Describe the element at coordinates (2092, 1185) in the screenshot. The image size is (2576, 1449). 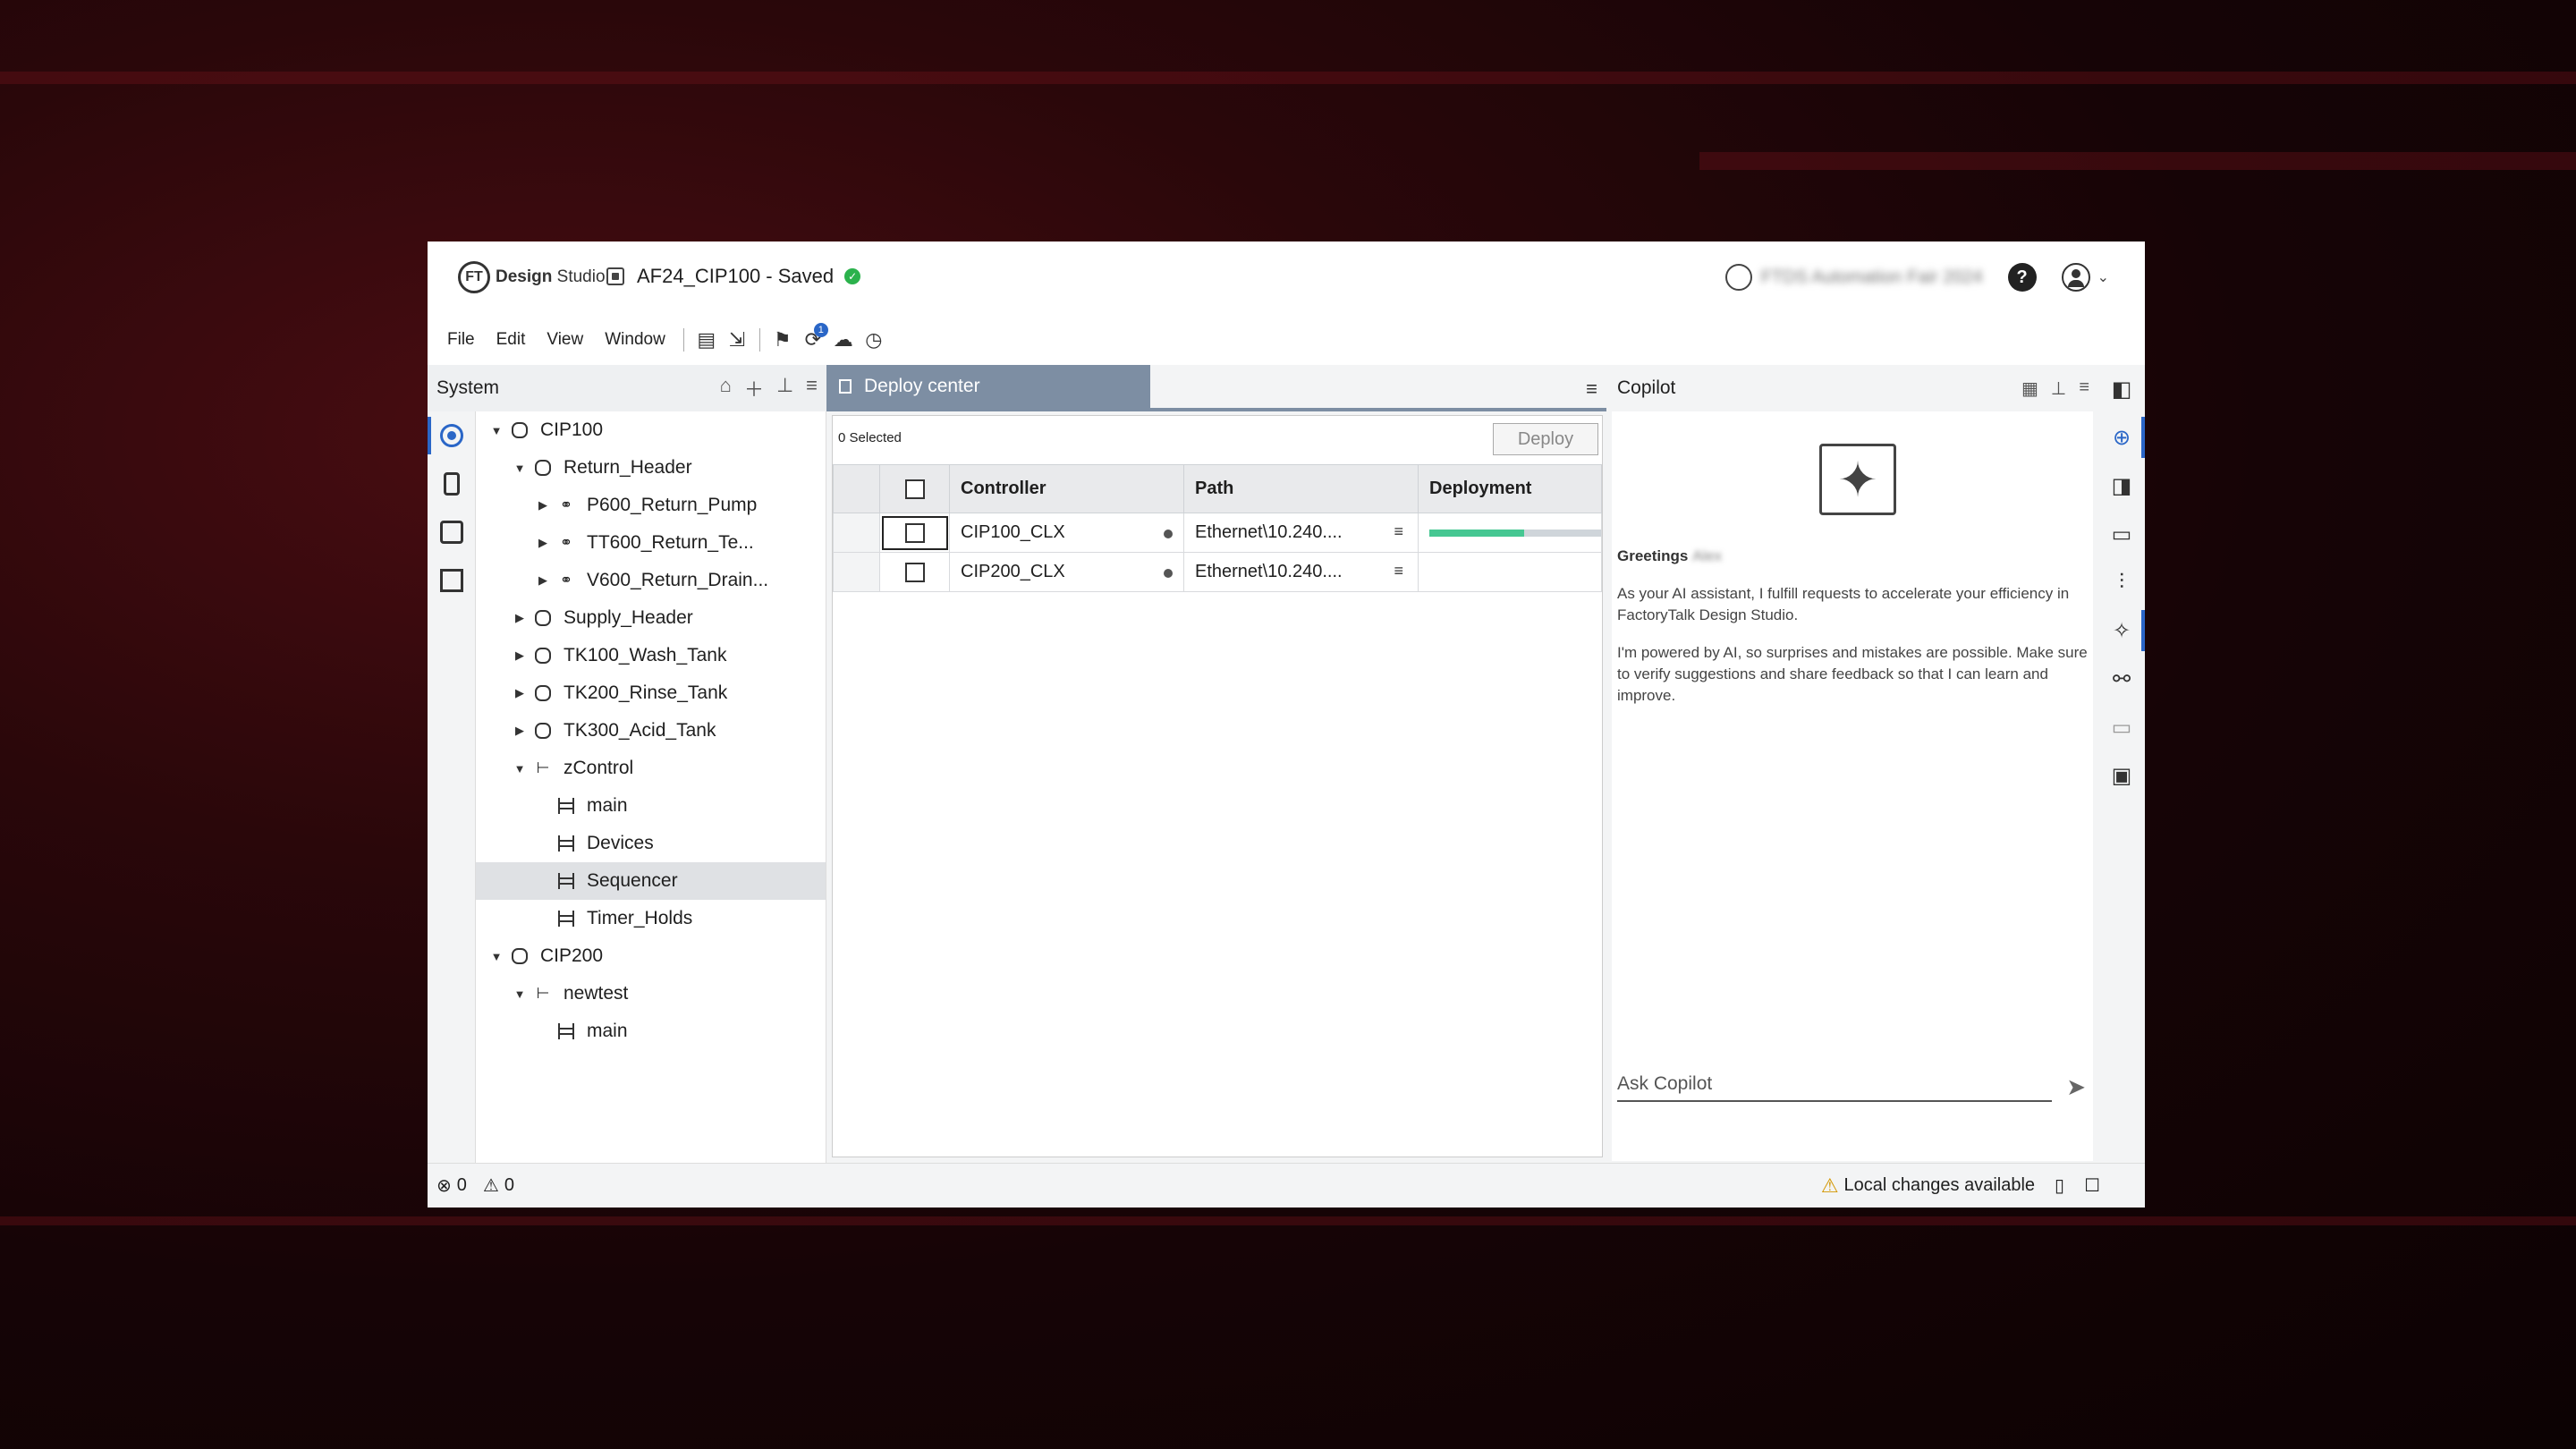
I see `maximize-icon: ☐` at that location.